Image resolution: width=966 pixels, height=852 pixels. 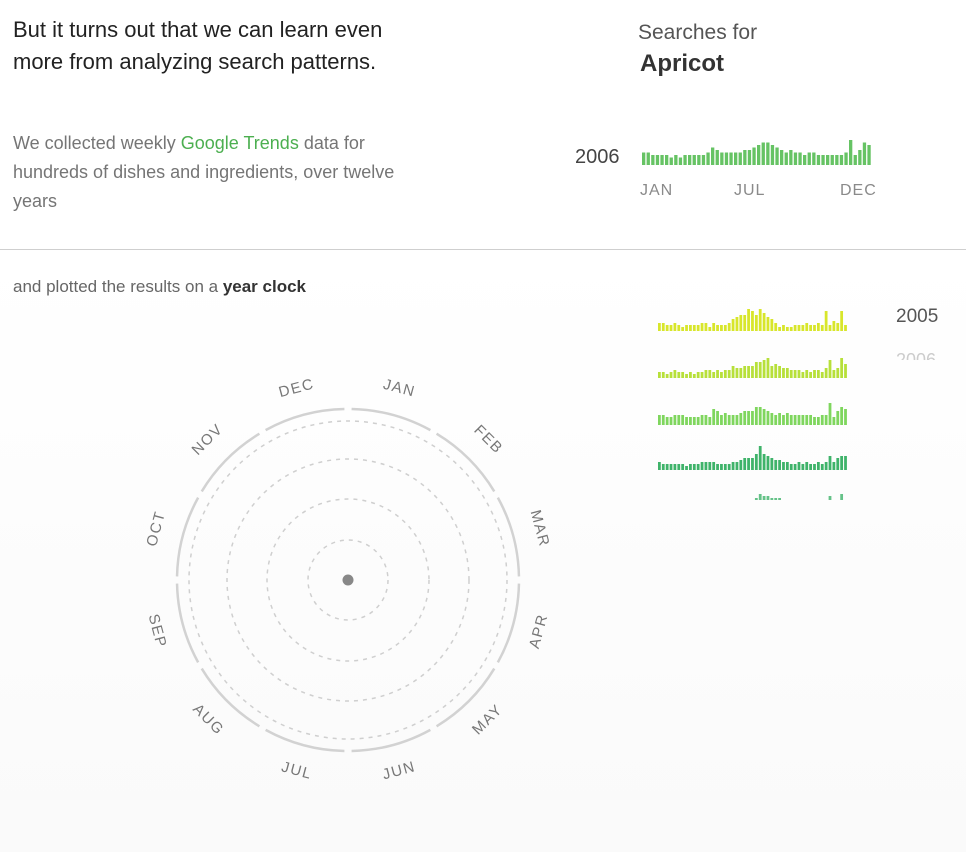 I want to click on google-trends-link: Google Trends, so click(x=240, y=143).